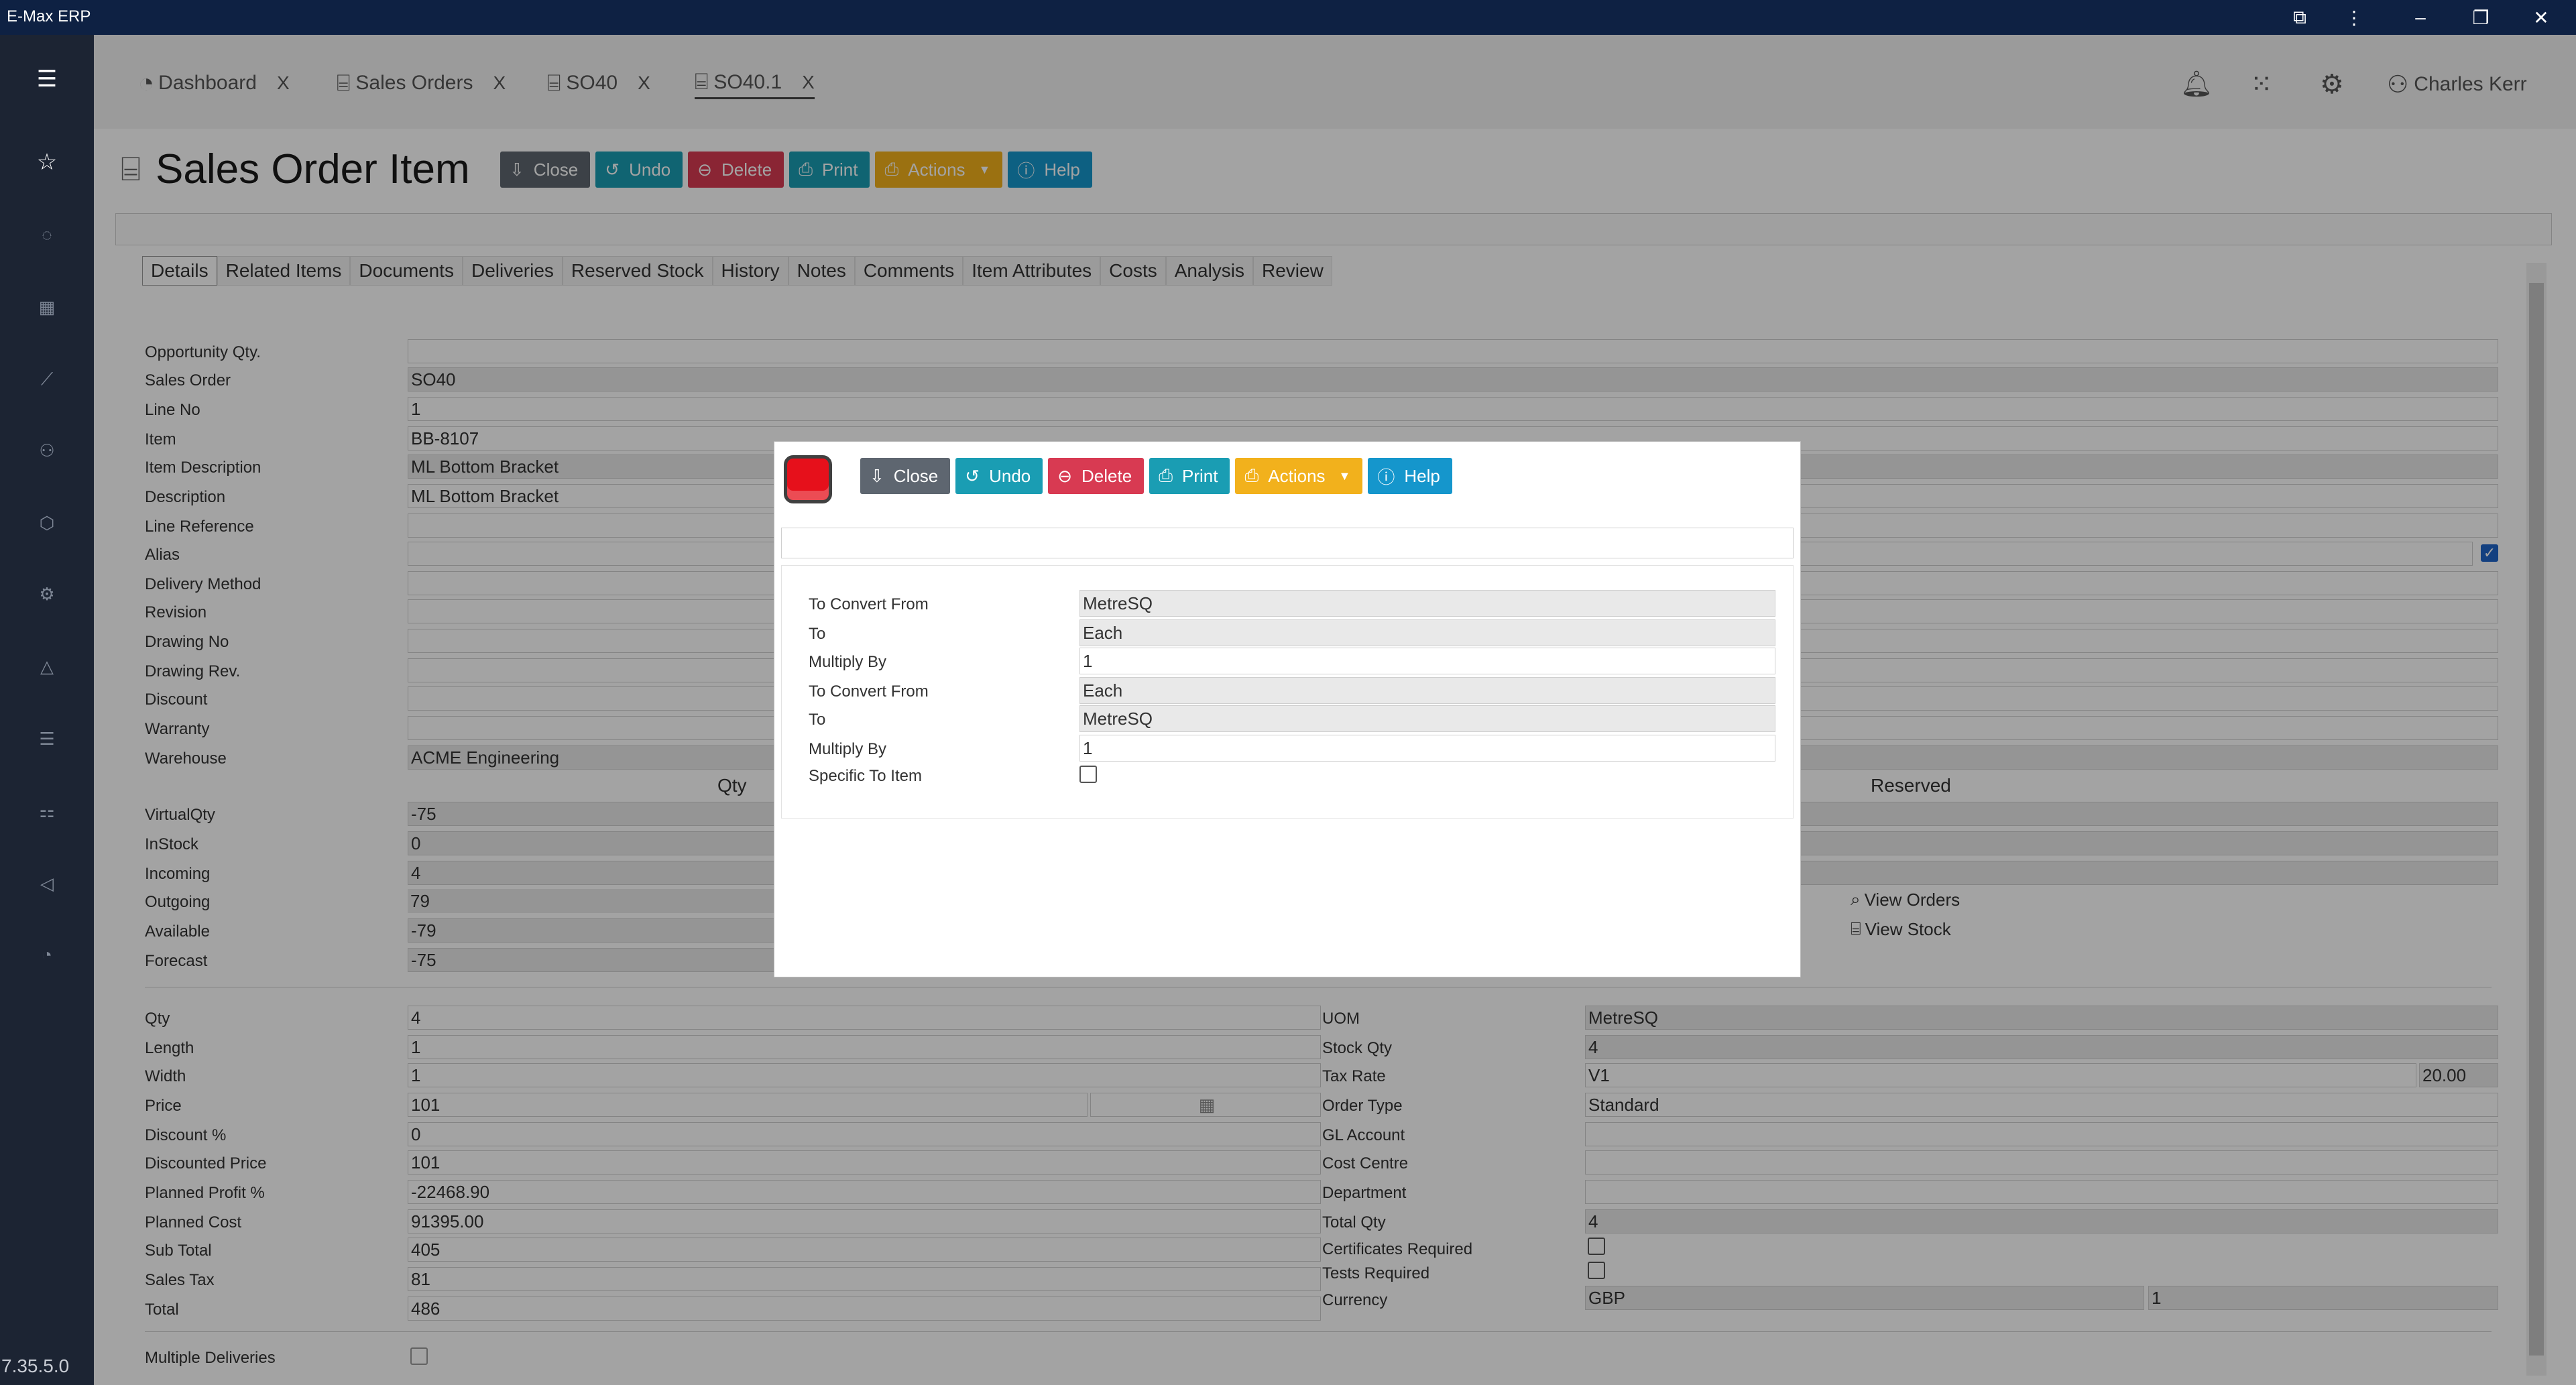 Image resolution: width=2576 pixels, height=1385 pixels. What do you see at coordinates (869, 604) in the screenshot?
I see `to-convert-from-label: To Convert From` at bounding box center [869, 604].